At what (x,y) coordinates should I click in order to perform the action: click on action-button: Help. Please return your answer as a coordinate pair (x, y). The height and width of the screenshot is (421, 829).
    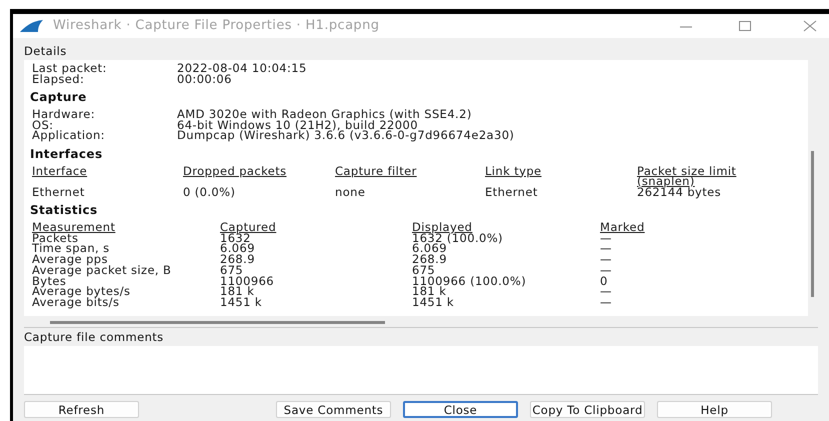
    Looking at the image, I should click on (714, 409).